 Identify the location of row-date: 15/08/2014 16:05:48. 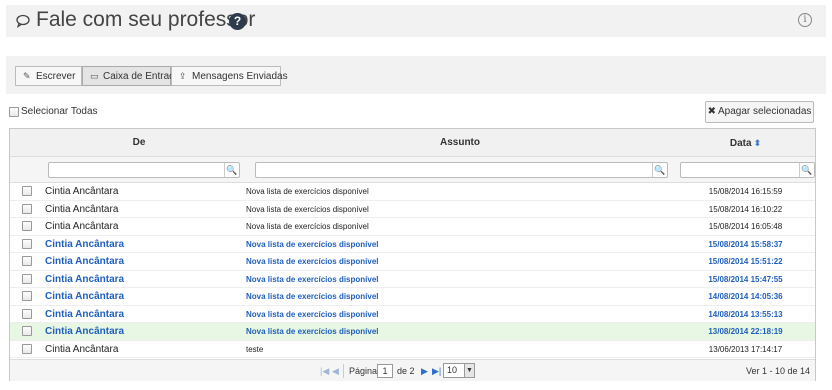
(745, 226).